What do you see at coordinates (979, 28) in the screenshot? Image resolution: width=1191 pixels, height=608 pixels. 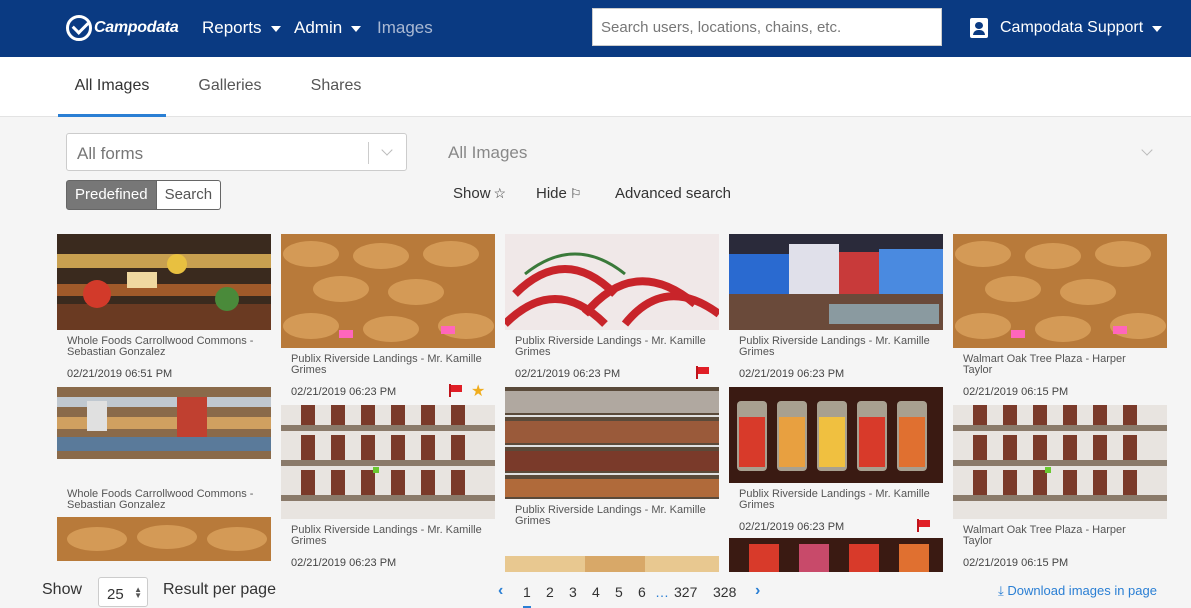 I see `user-badge-icon` at bounding box center [979, 28].